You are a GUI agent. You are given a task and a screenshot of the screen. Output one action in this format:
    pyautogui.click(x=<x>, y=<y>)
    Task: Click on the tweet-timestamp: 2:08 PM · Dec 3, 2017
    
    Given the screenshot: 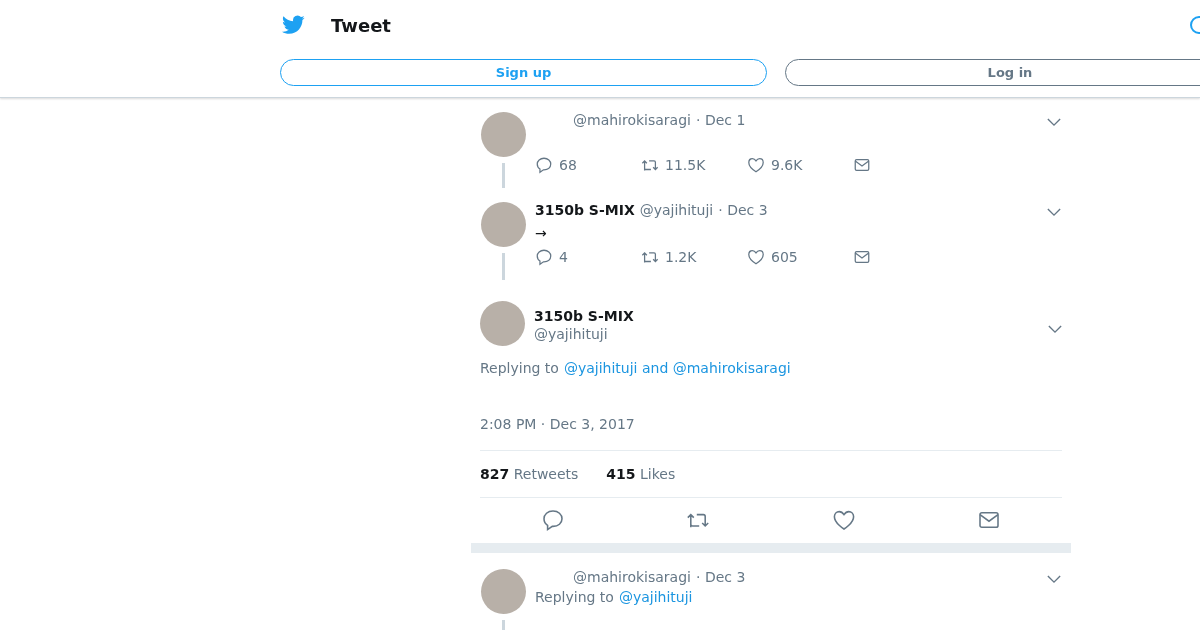 What is the action you would take?
    pyautogui.click(x=558, y=425)
    